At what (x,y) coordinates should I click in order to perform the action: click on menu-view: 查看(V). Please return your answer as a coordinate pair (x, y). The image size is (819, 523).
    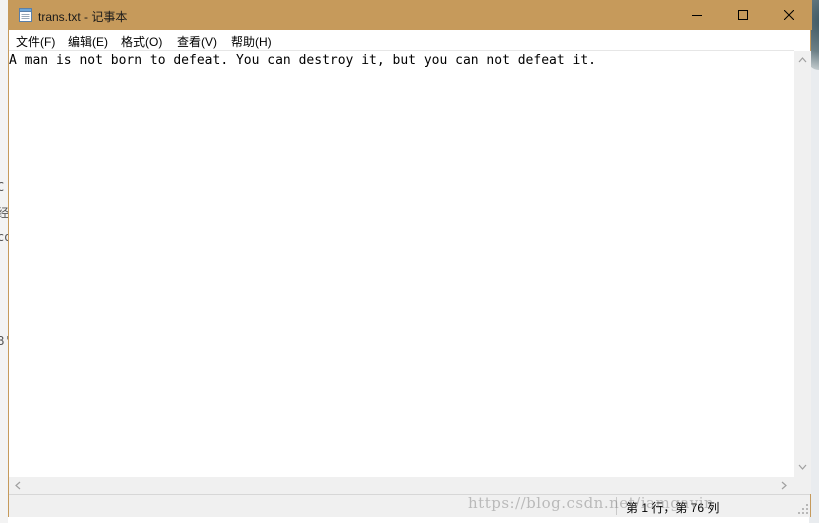
    Looking at the image, I should click on (197, 41).